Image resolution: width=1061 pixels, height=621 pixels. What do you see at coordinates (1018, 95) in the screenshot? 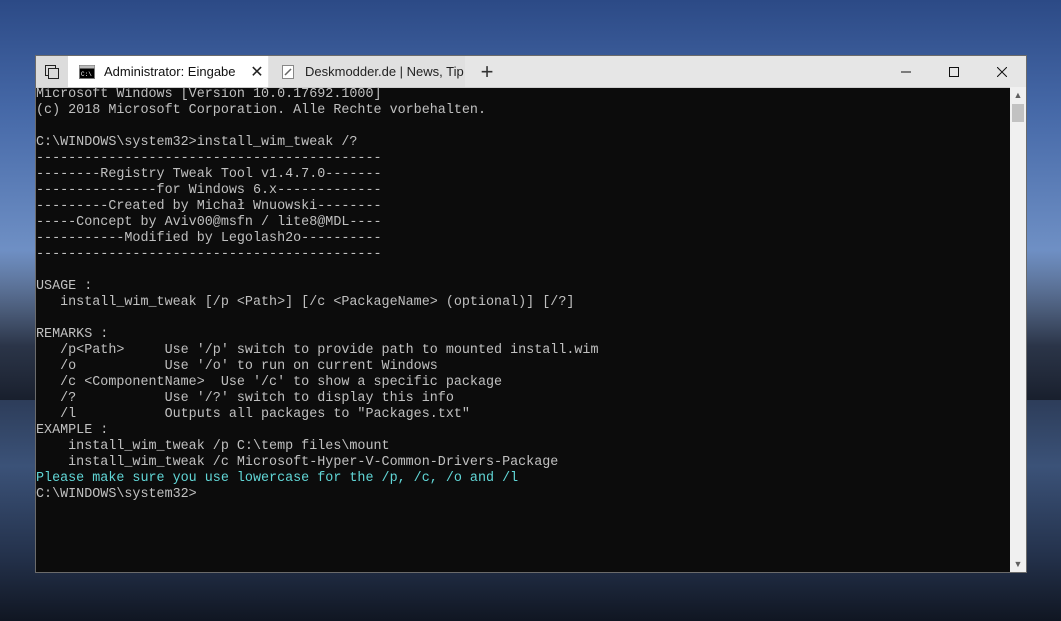
I see `scroll-up-arrow-icon: ▲` at bounding box center [1018, 95].